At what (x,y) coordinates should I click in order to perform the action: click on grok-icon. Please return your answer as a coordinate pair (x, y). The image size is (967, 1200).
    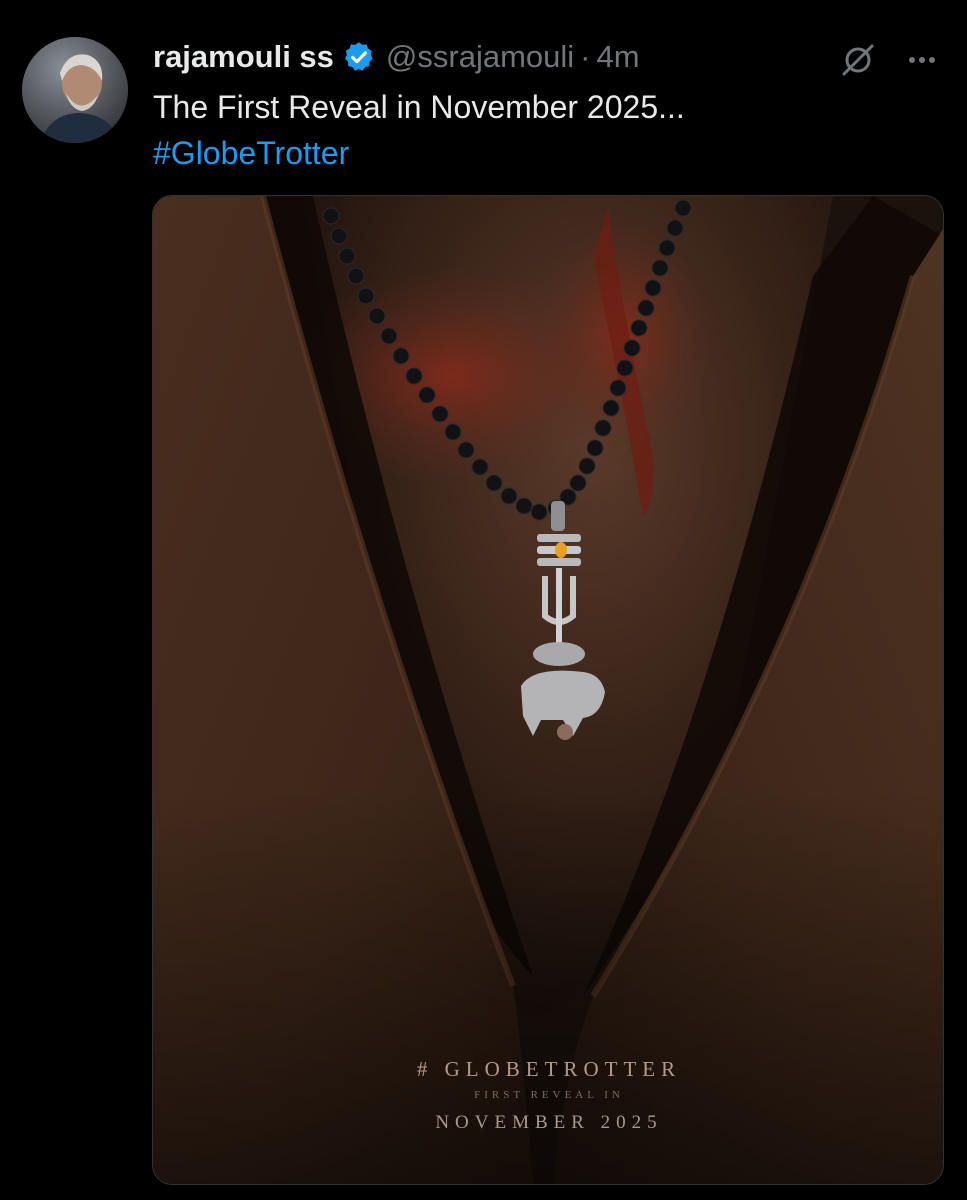
    Looking at the image, I should click on (858, 60).